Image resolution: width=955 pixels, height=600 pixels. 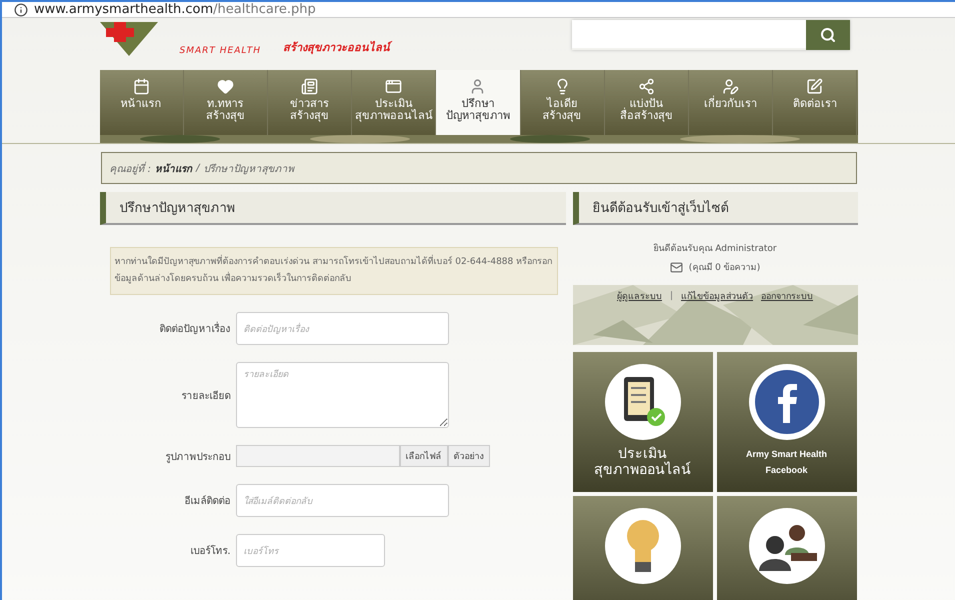 I want to click on file-button: เลือกไฟล์, so click(x=424, y=456).